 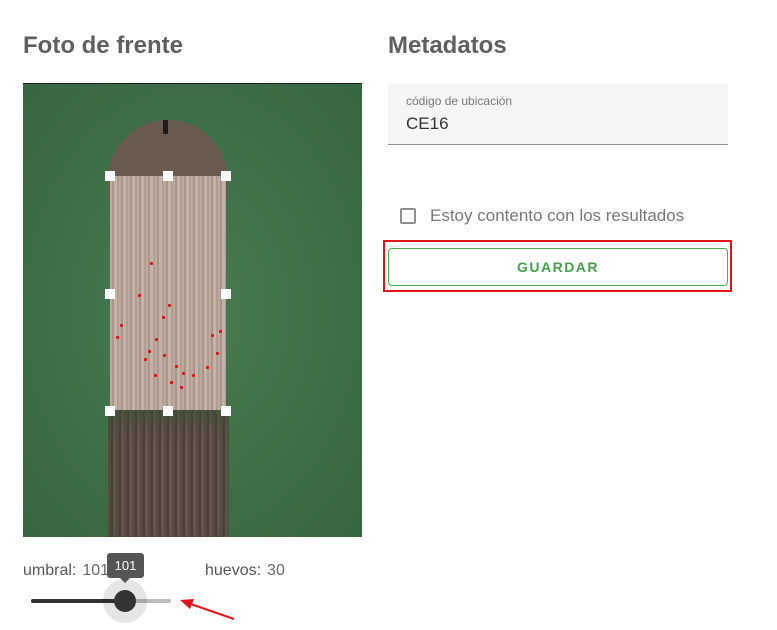 What do you see at coordinates (558, 267) in the screenshot?
I see `save-button: GUARDAR` at bounding box center [558, 267].